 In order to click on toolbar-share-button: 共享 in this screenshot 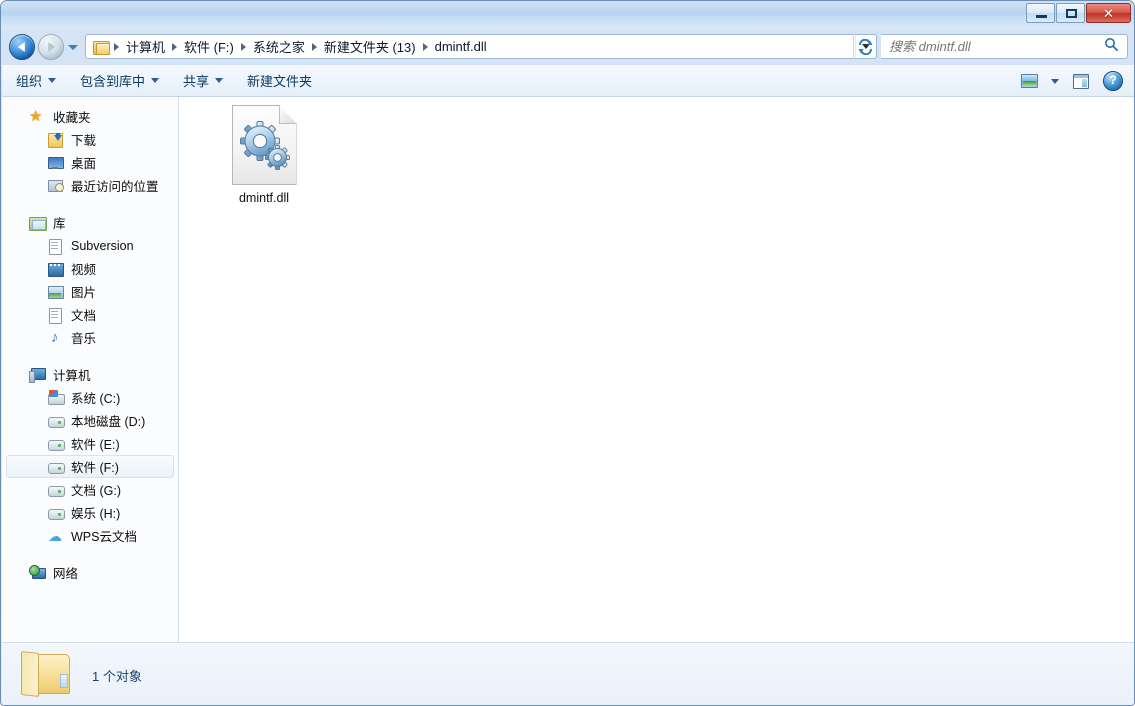, I will do `click(203, 81)`.